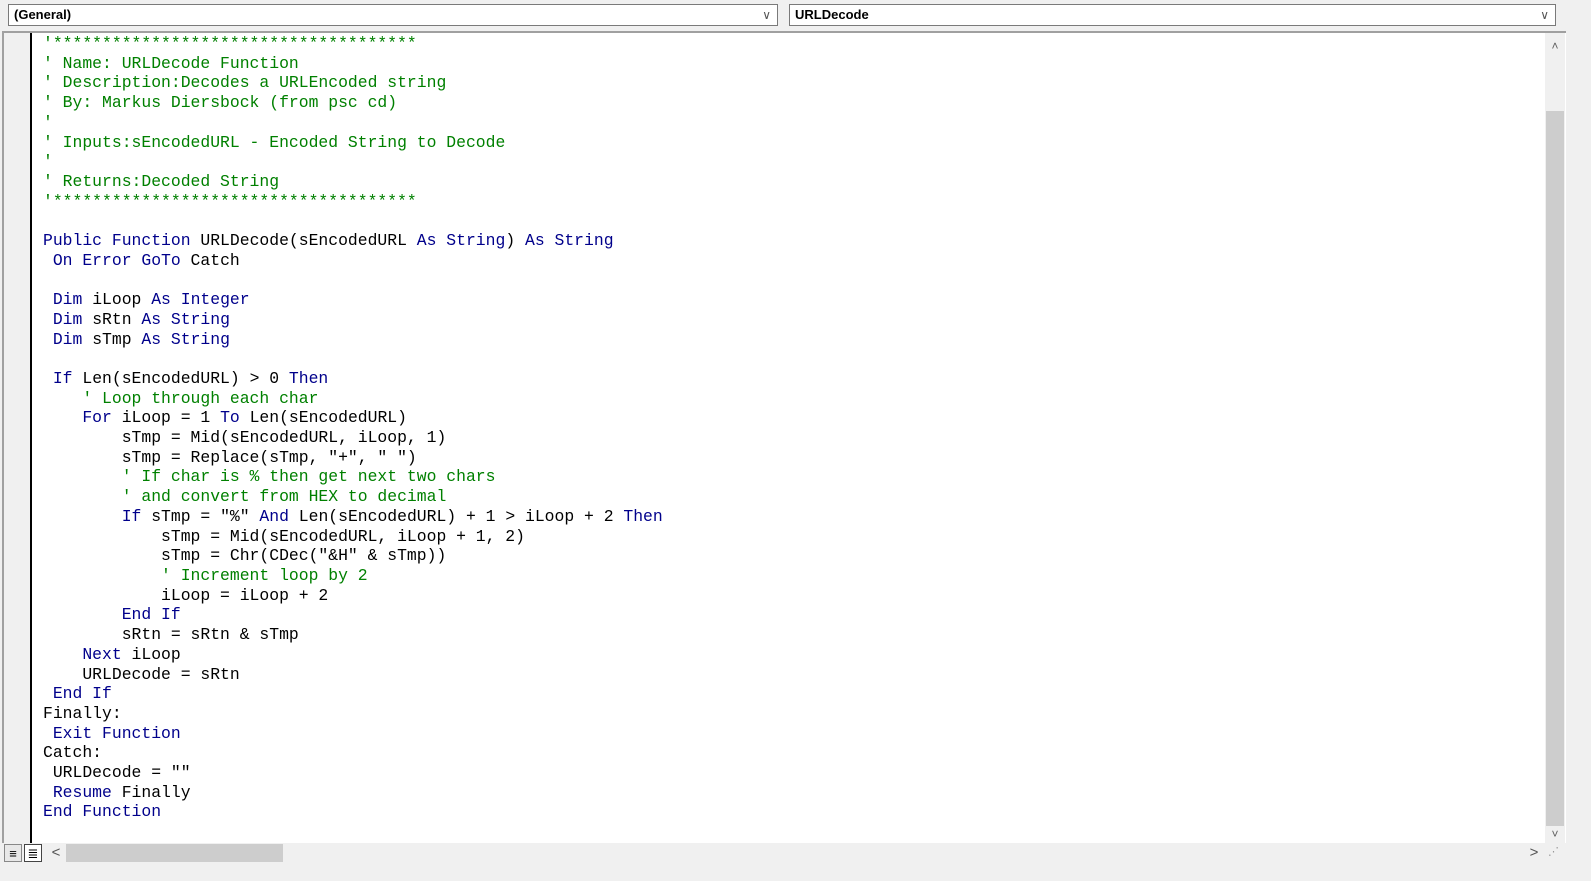  I want to click on code-token: Catch, so click(210, 260).